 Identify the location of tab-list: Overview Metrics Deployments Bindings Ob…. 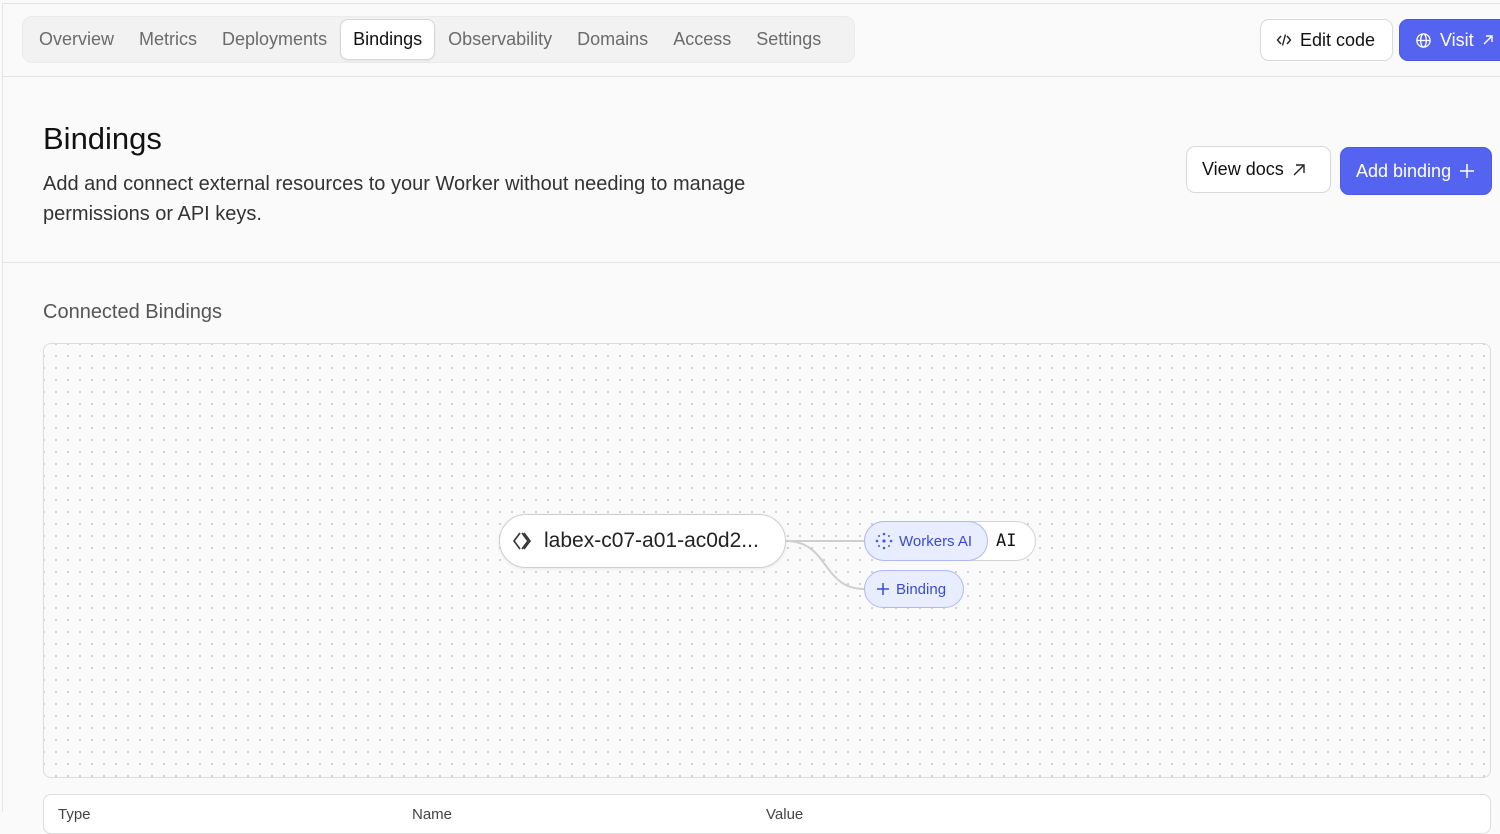
(438, 39).